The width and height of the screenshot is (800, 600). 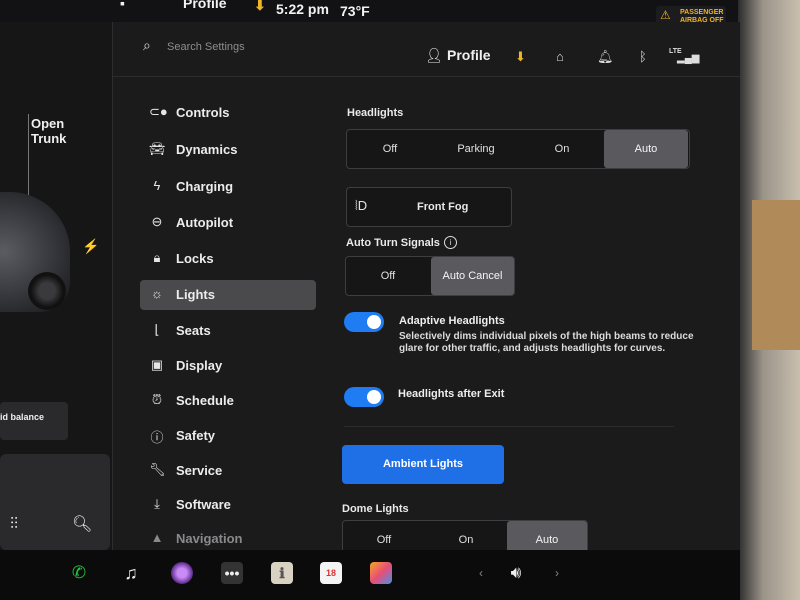 I want to click on notes-icon: ℹ, so click(x=282, y=573).